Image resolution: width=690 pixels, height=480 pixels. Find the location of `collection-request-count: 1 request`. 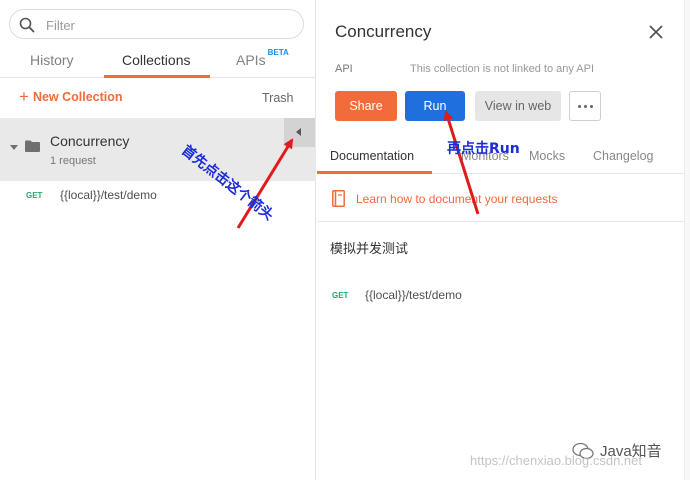

collection-request-count: 1 request is located at coordinates (73, 161).